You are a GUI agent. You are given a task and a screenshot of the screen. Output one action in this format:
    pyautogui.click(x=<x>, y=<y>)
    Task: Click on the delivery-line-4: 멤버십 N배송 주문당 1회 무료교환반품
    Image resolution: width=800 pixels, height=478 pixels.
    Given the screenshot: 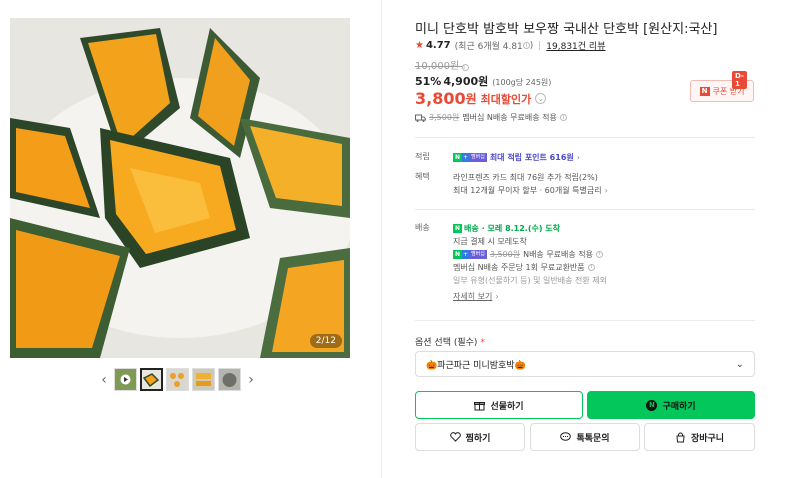 What is the action you would take?
    pyautogui.click(x=519, y=267)
    